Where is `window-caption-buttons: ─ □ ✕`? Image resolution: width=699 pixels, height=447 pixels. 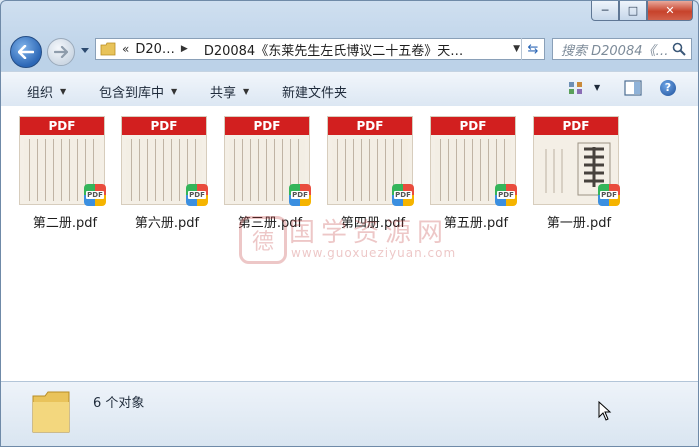 window-caption-buttons: ─ □ ✕ is located at coordinates (642, 11).